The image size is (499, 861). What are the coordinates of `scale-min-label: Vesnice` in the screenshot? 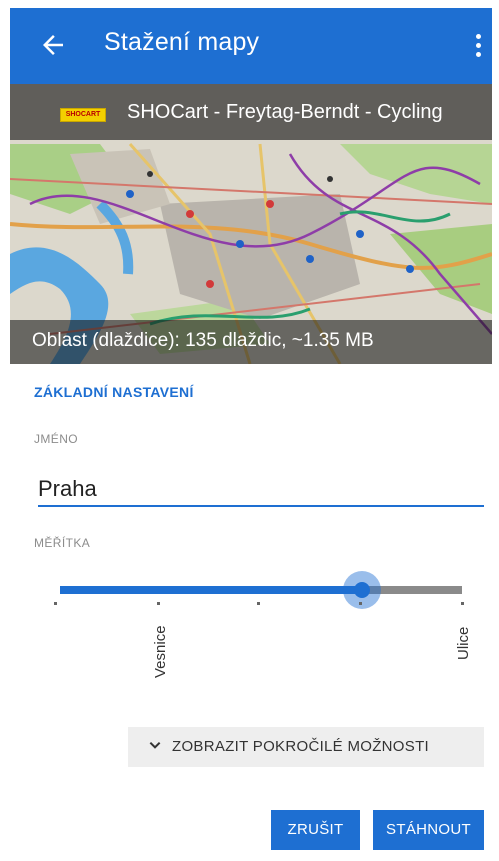 It's located at (160, 651).